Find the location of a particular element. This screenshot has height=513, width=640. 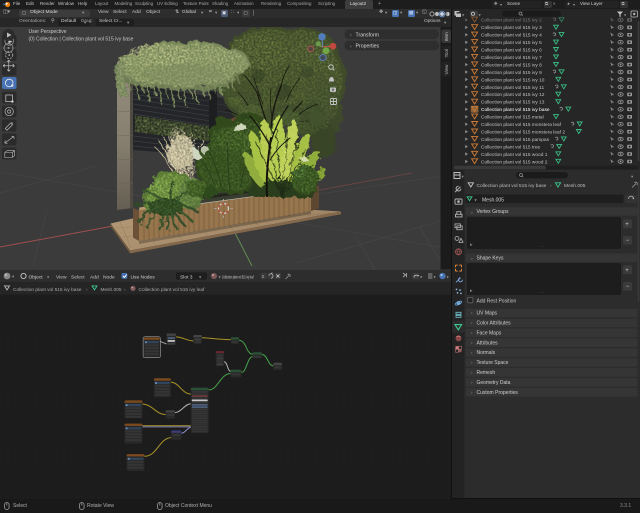

svg-text: Select is located at coordinates (78, 277).